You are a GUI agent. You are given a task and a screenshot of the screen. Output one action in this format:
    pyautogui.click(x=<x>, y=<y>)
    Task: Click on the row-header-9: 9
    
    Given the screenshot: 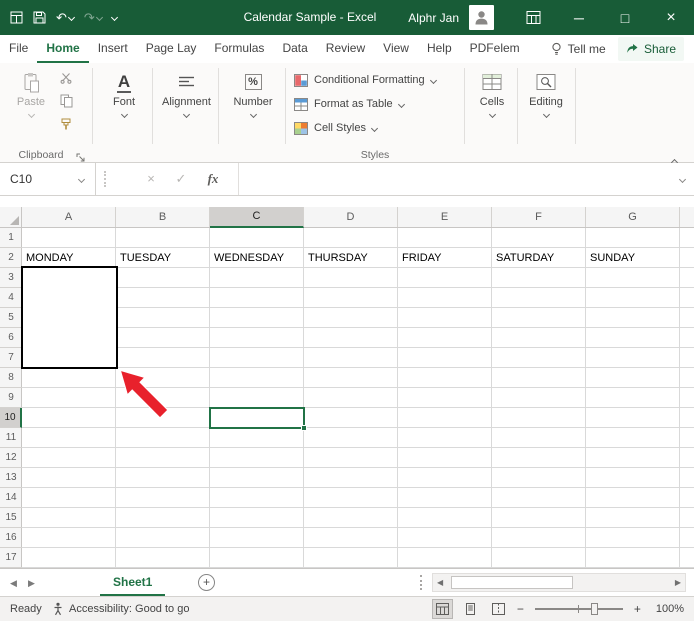 What is the action you would take?
    pyautogui.click(x=11, y=398)
    